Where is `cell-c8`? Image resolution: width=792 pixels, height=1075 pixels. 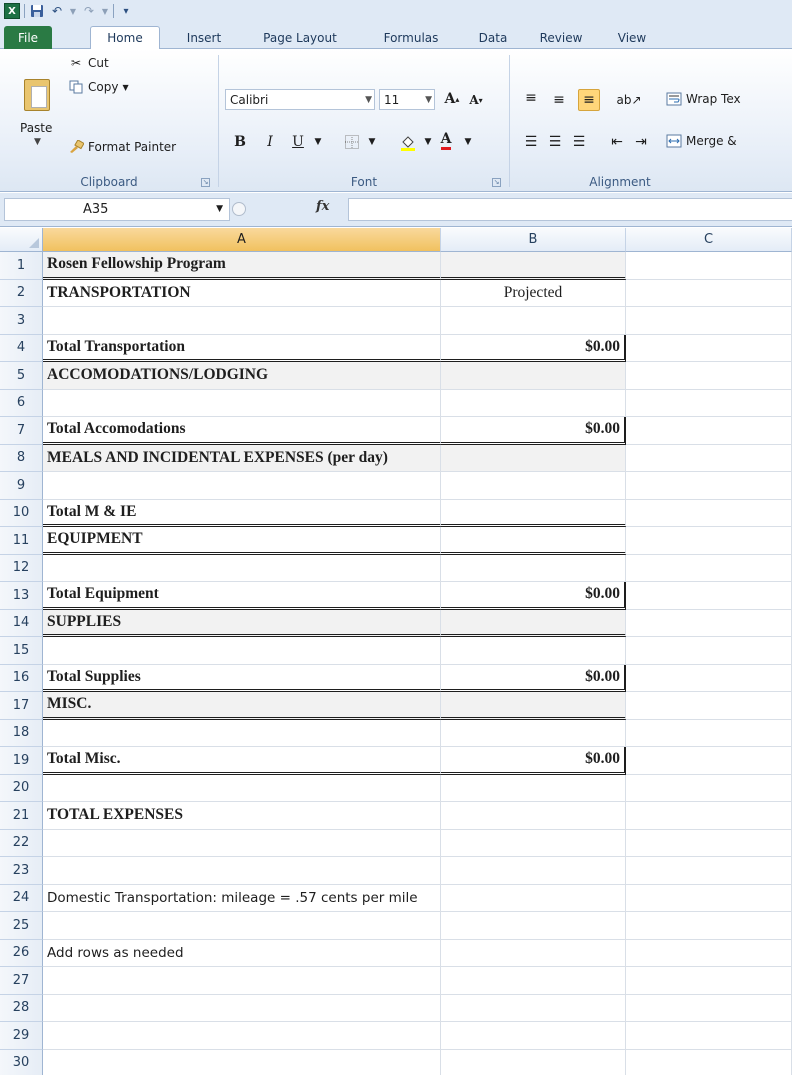 cell-c8 is located at coordinates (709, 458).